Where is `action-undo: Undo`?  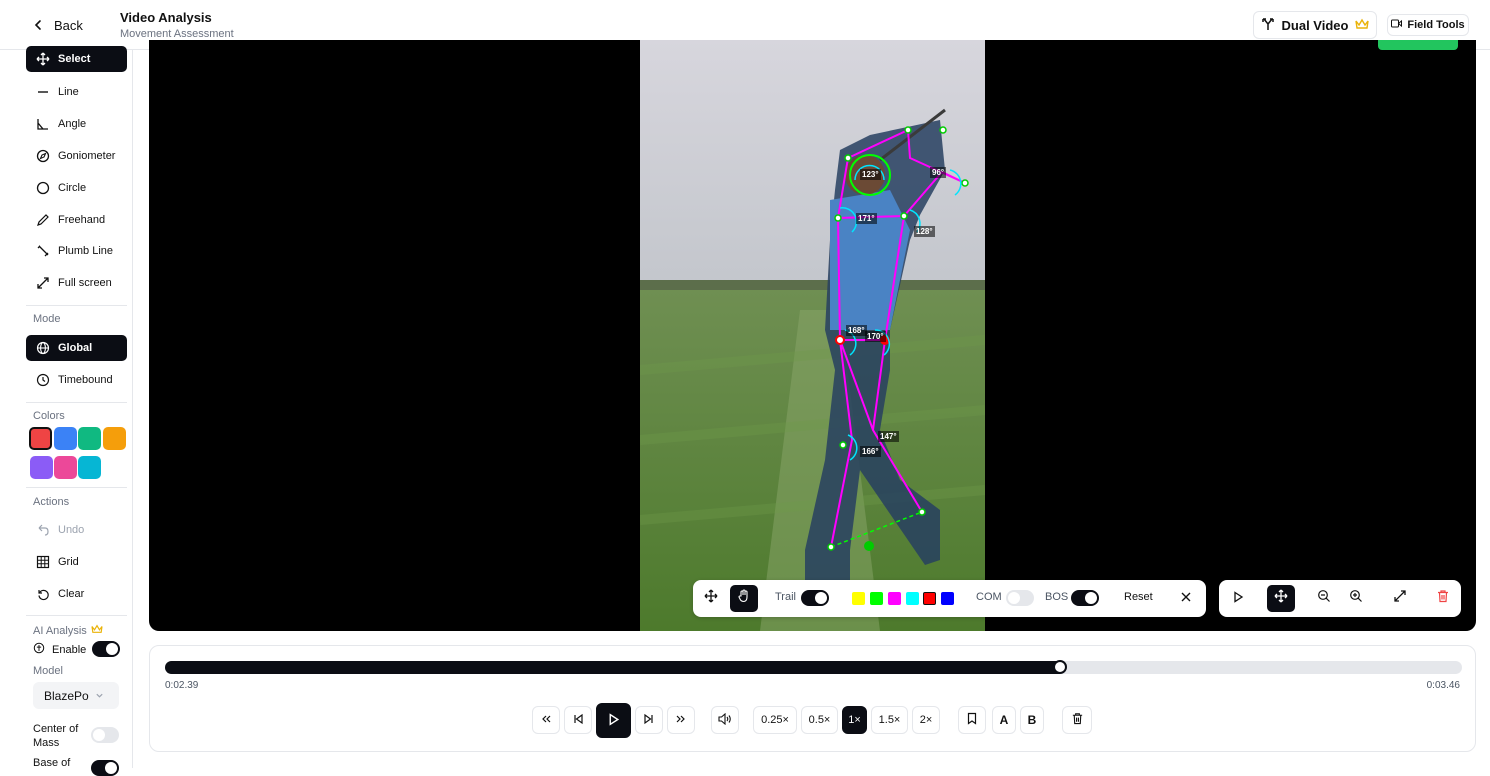 action-undo: Undo is located at coordinates (76, 530).